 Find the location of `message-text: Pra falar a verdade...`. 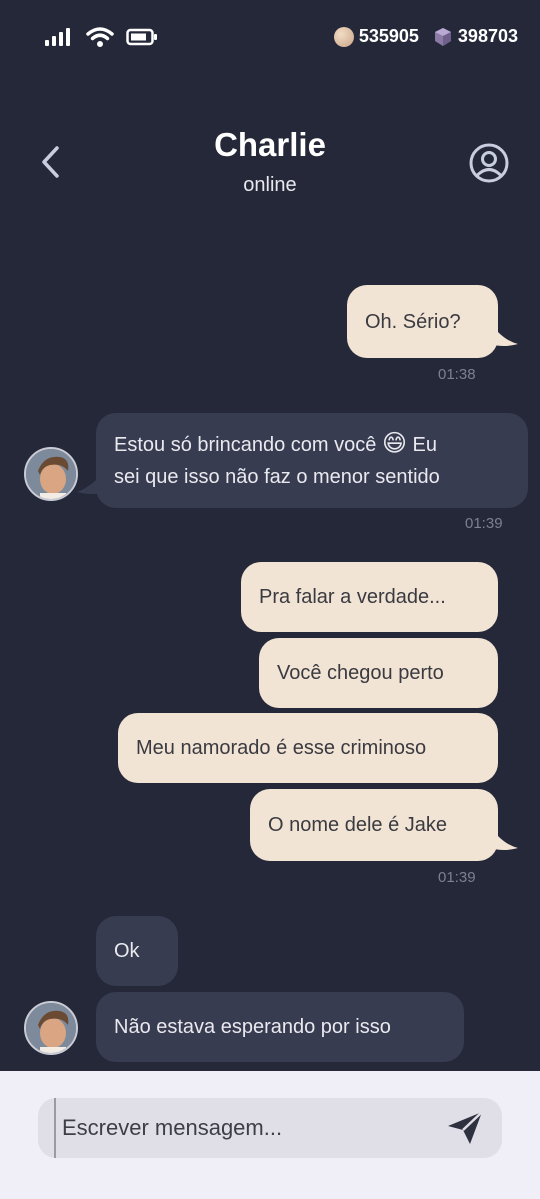

message-text: Pra falar a verdade... is located at coordinates (352, 597).